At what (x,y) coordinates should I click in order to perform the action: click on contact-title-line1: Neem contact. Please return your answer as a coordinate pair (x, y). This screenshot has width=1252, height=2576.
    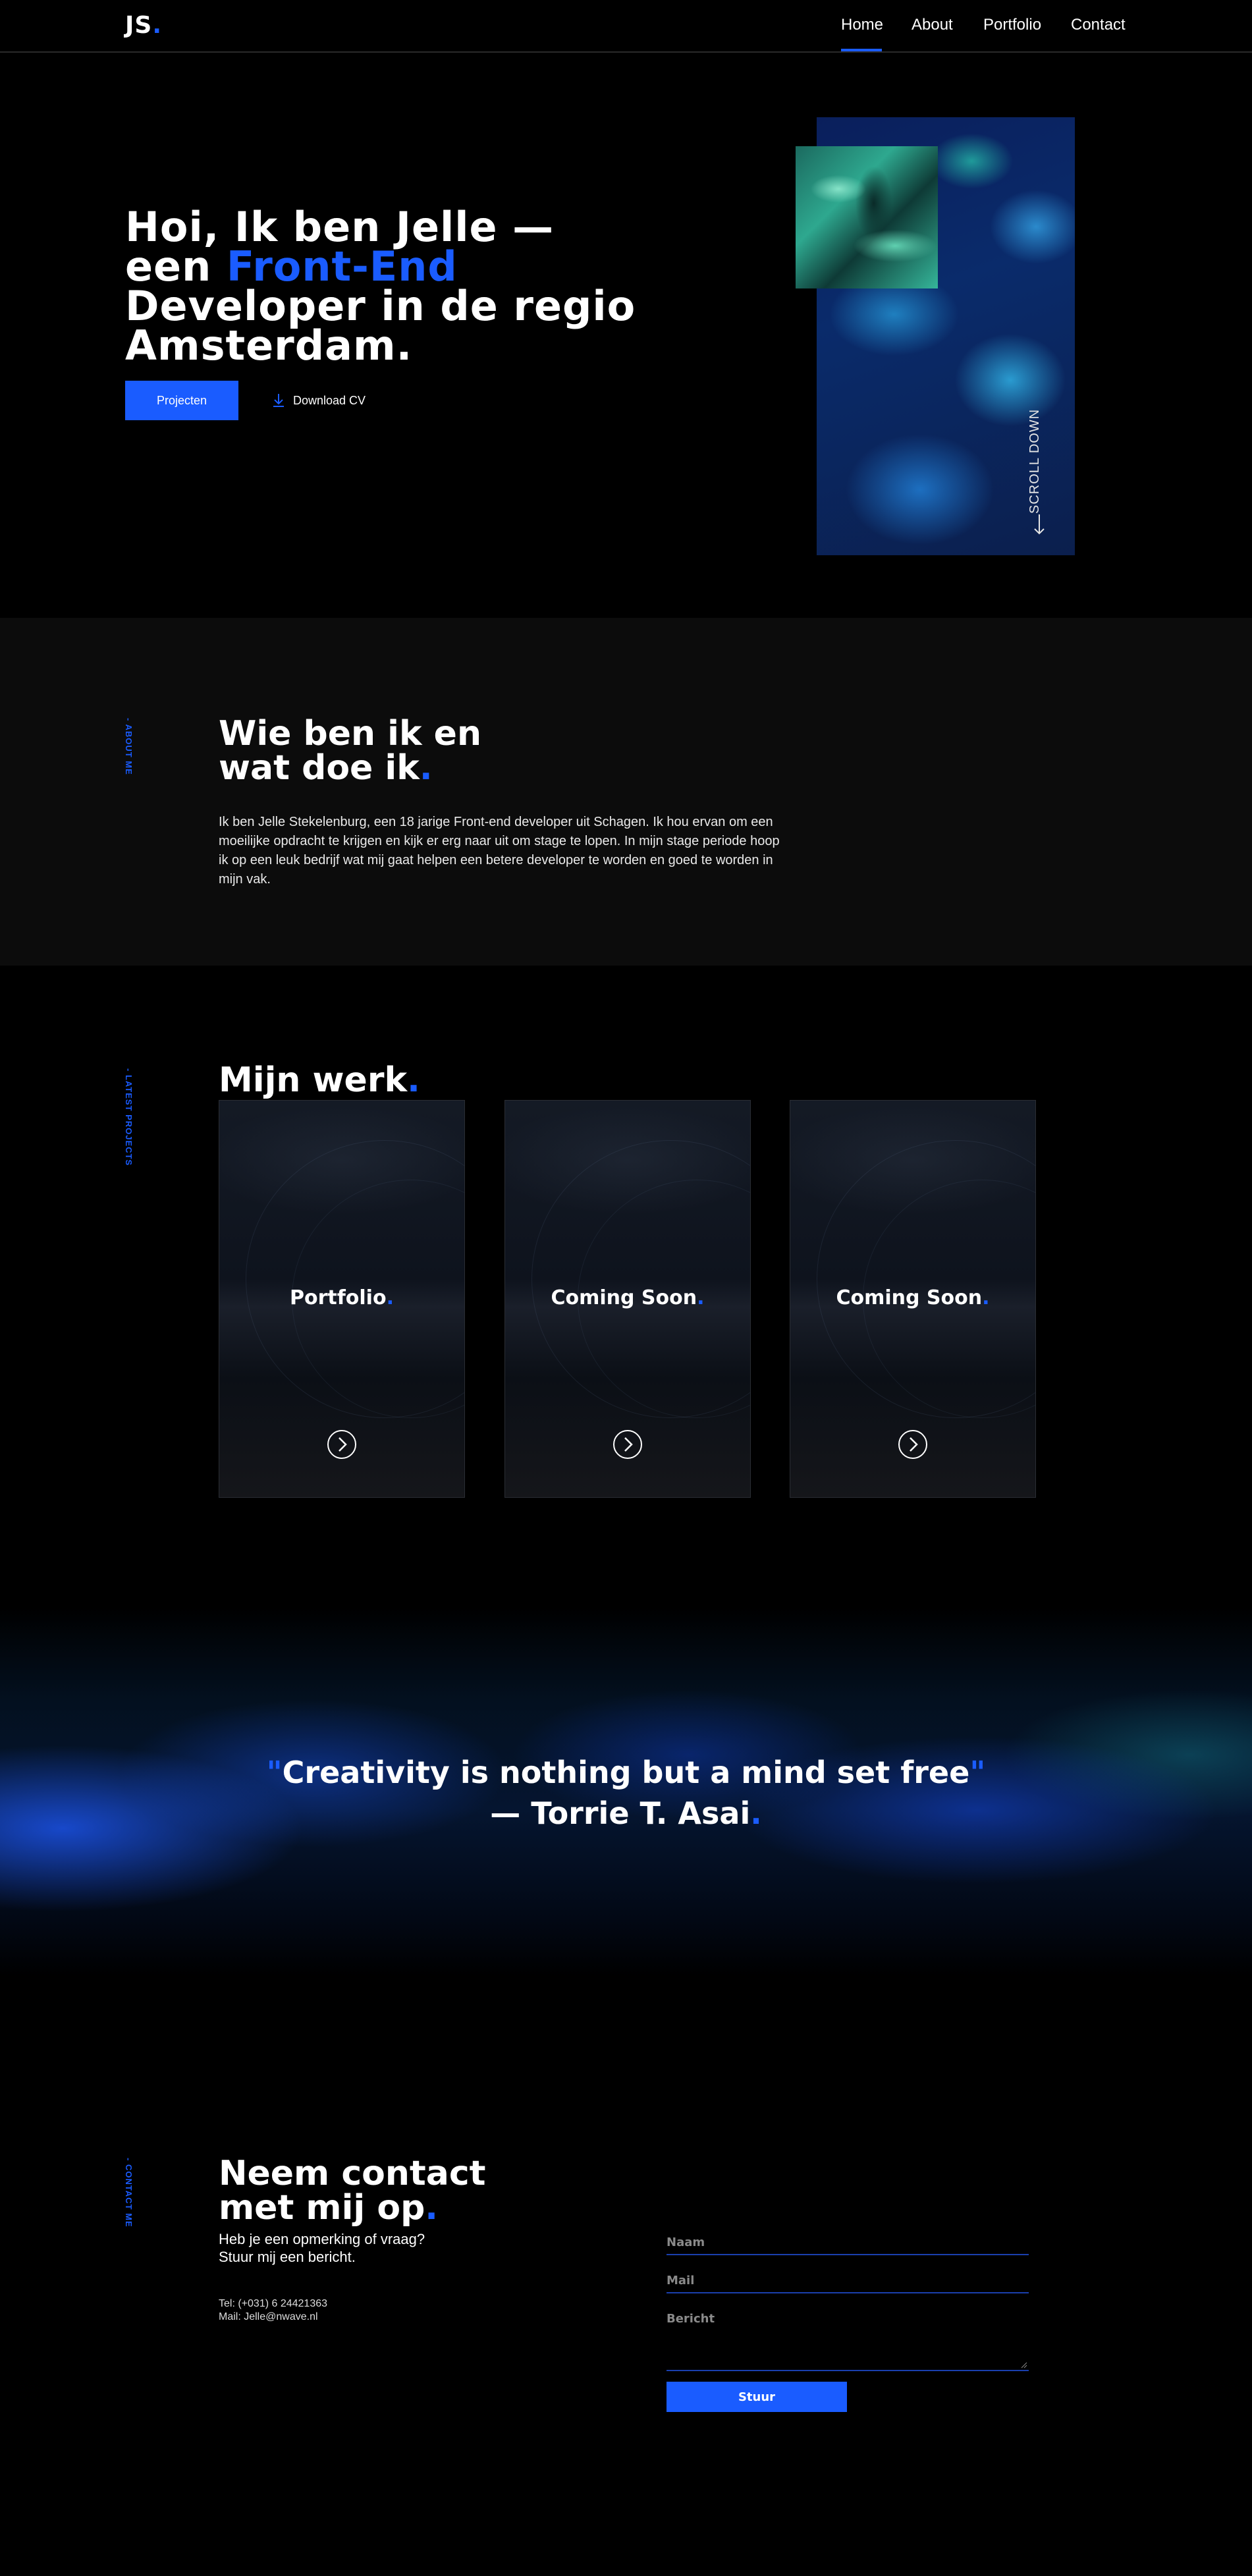
    Looking at the image, I should click on (352, 2173).